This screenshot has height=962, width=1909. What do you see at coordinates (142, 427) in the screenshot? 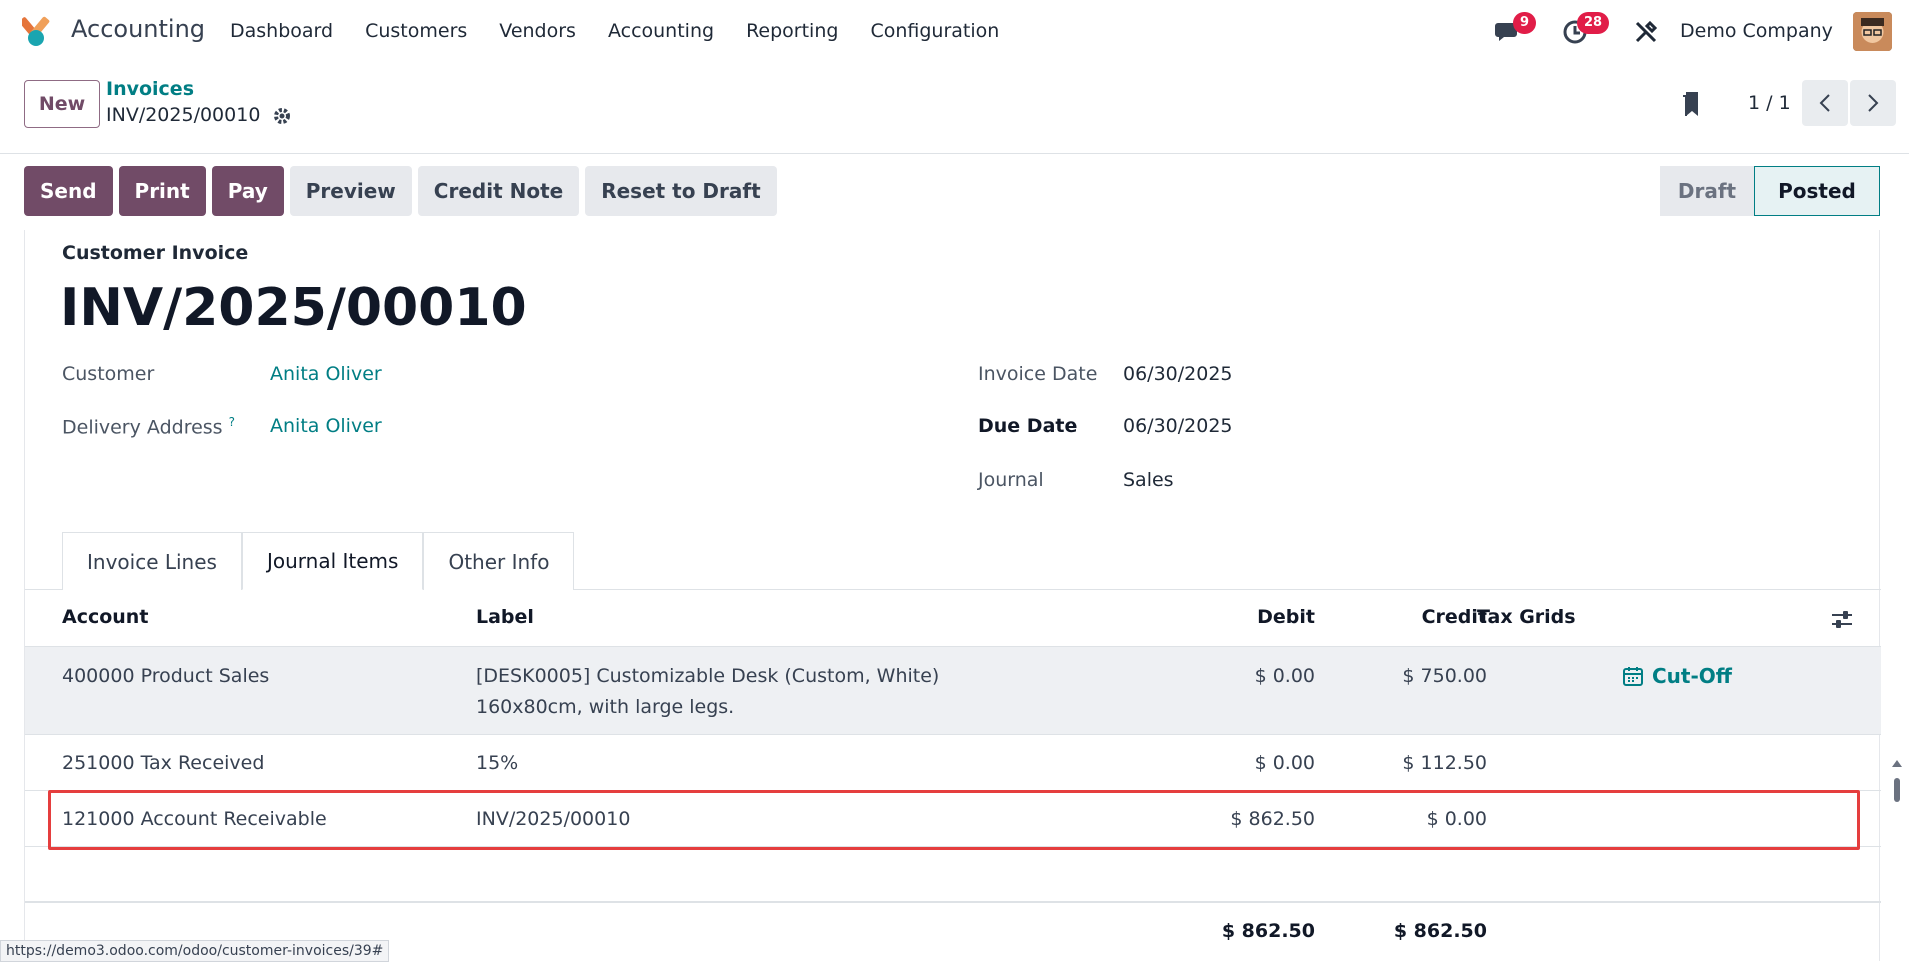
I see `delivery-address-label-text: Delivery Address` at bounding box center [142, 427].